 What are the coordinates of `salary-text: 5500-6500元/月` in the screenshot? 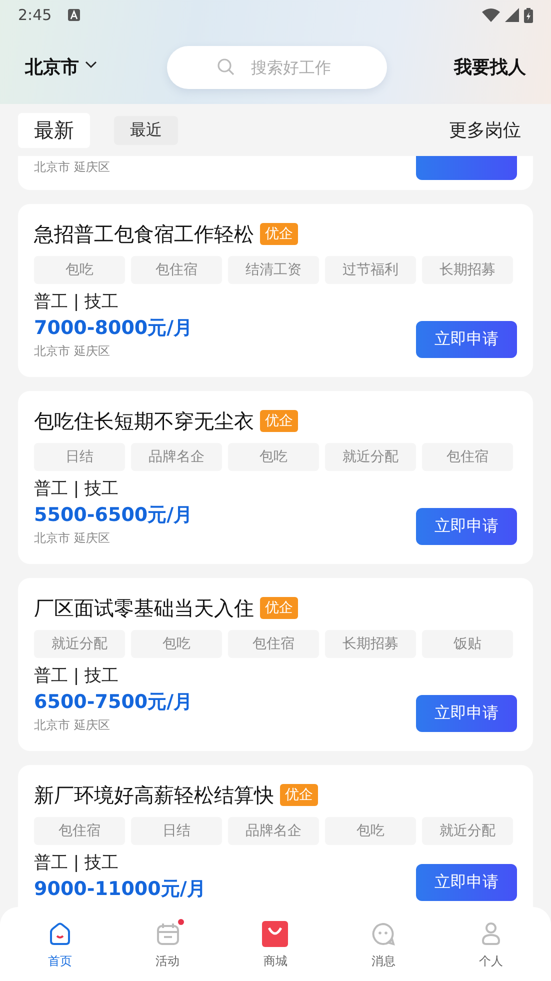 It's located at (113, 515).